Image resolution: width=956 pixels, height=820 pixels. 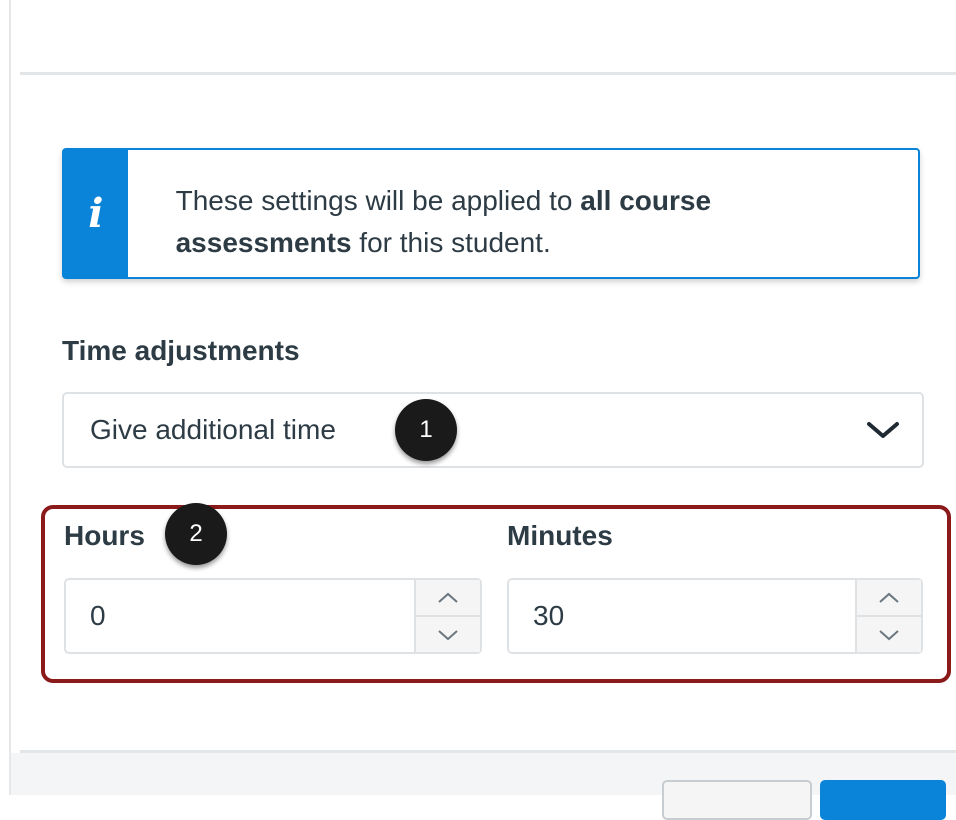 What do you see at coordinates (426, 430) in the screenshot?
I see `callout-badge-1: 1` at bounding box center [426, 430].